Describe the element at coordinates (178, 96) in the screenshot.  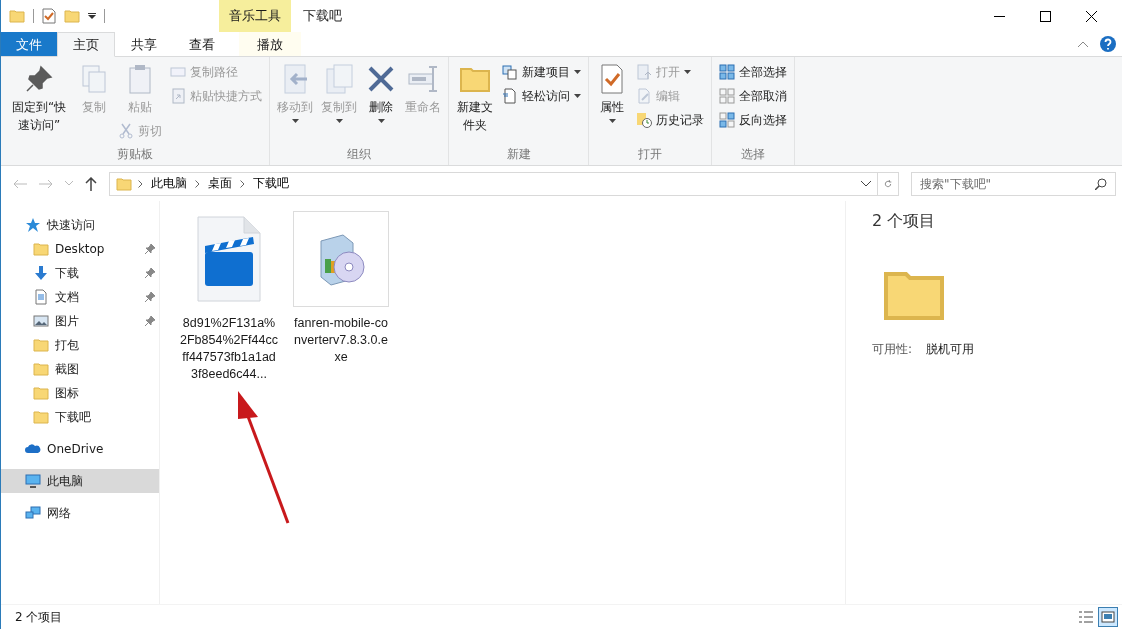
I see `shortcut-icon` at that location.